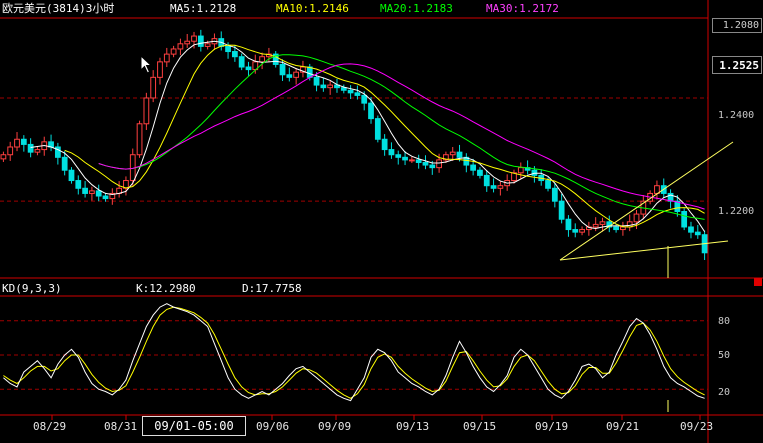 The width and height of the screenshot is (763, 443). Describe the element at coordinates (146, 64) in the screenshot. I see `mouse-pointer-icon` at that location.